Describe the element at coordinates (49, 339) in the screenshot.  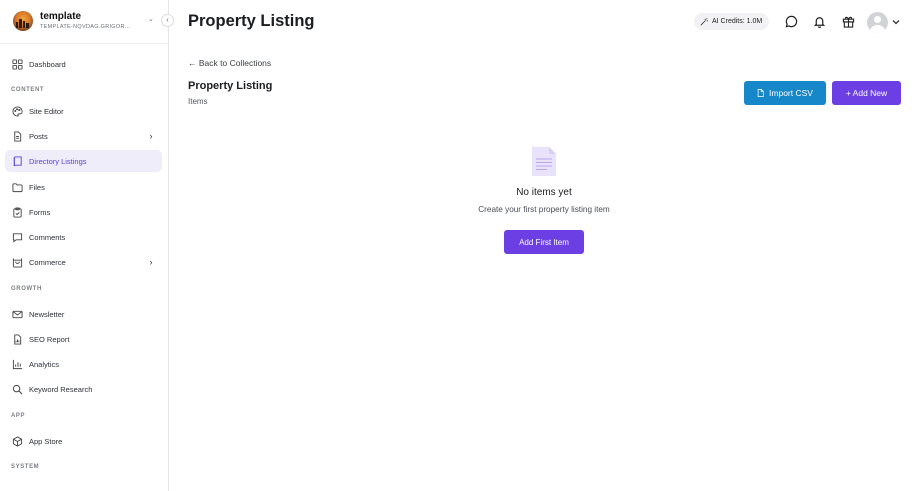
I see `sidebar-item-label: SEO Report` at that location.